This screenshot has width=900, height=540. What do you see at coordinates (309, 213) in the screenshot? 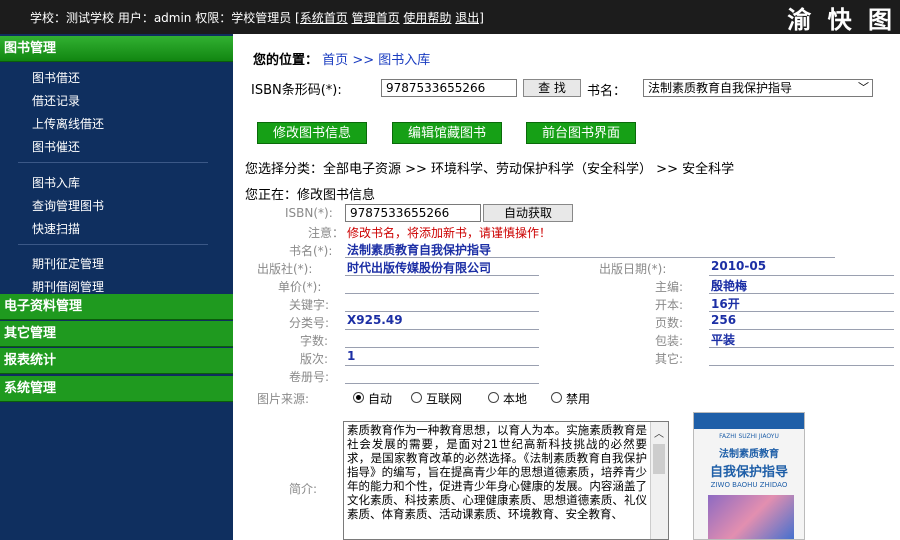
I see `isbn-label: ISBN(*):` at bounding box center [309, 213].